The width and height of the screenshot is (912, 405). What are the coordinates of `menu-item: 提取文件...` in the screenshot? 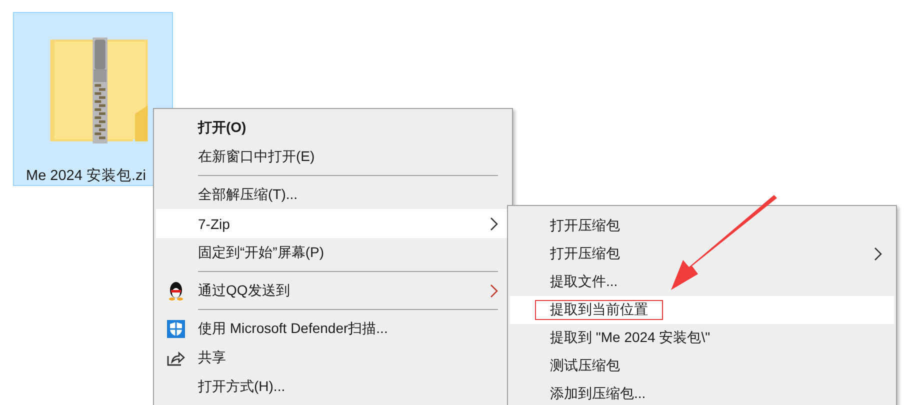 It's located at (702, 282).